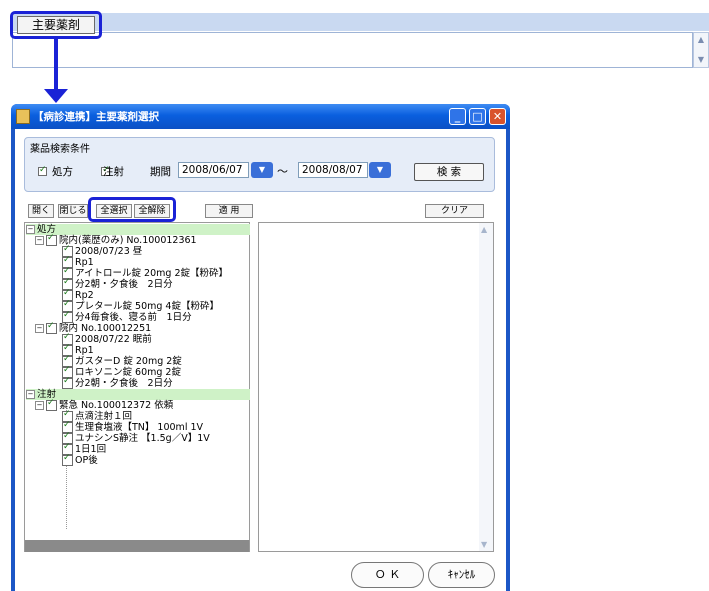 This screenshot has width=709, height=591. Describe the element at coordinates (104, 416) in the screenshot. I see `tree-item-label: 点滴注射１回` at that location.